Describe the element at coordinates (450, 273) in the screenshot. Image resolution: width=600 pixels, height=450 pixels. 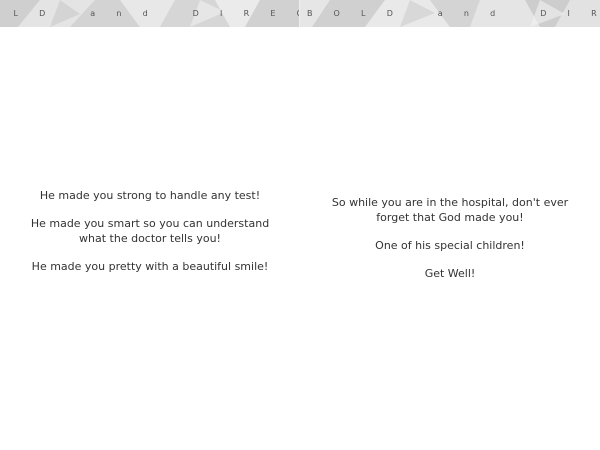
I see `message-line: Get Well!` at that location.